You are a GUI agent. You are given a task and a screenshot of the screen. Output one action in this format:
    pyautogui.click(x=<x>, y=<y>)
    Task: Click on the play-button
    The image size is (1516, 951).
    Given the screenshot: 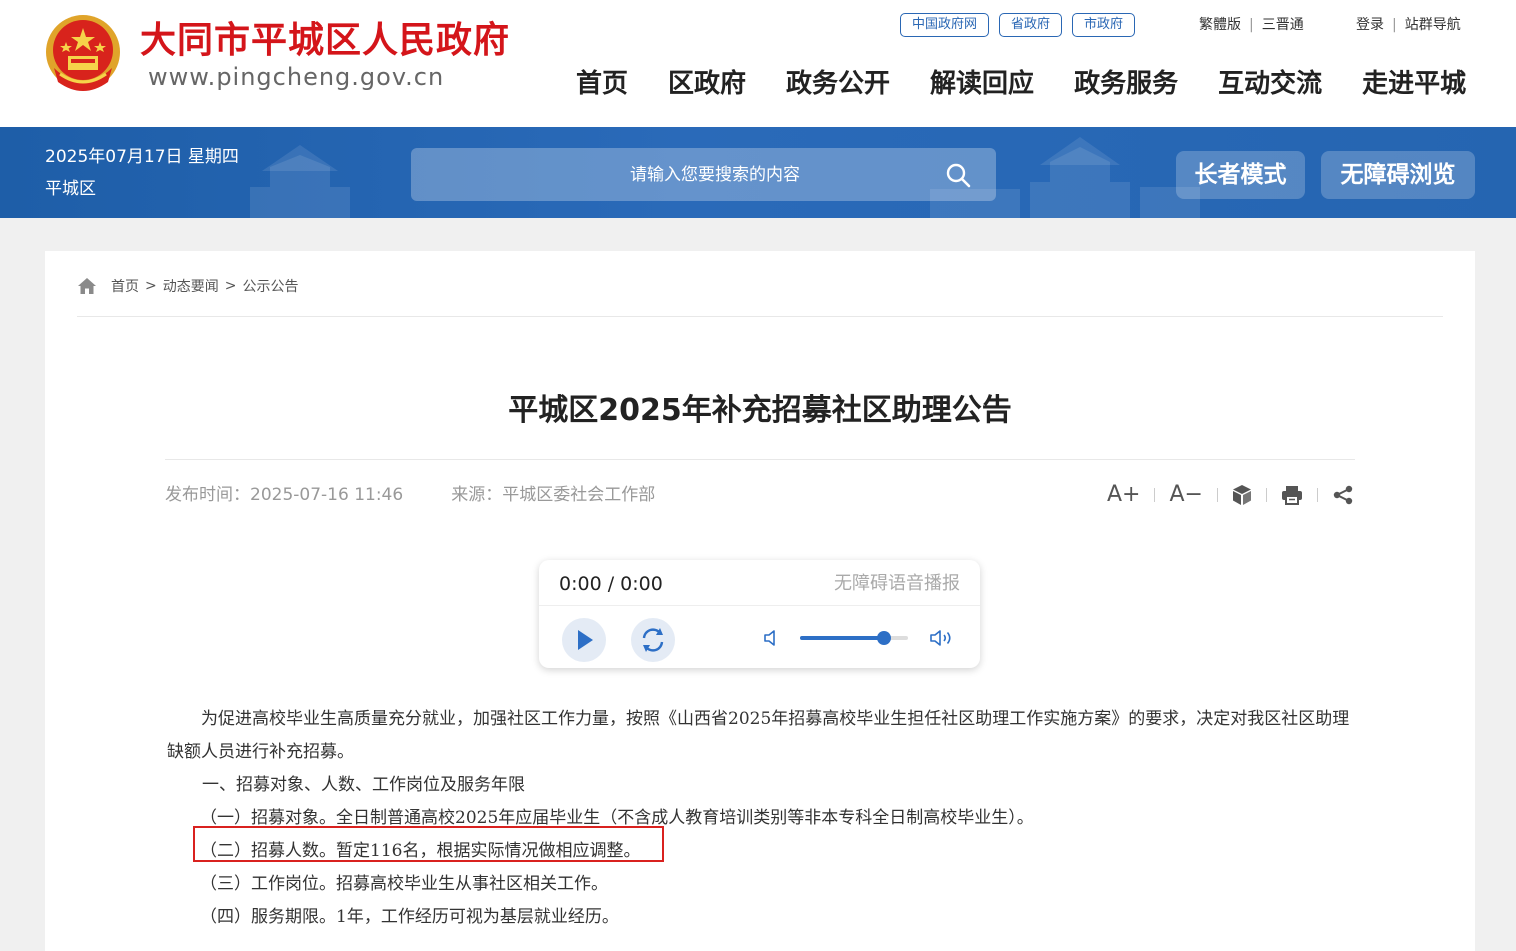 What is the action you would take?
    pyautogui.click(x=584, y=640)
    